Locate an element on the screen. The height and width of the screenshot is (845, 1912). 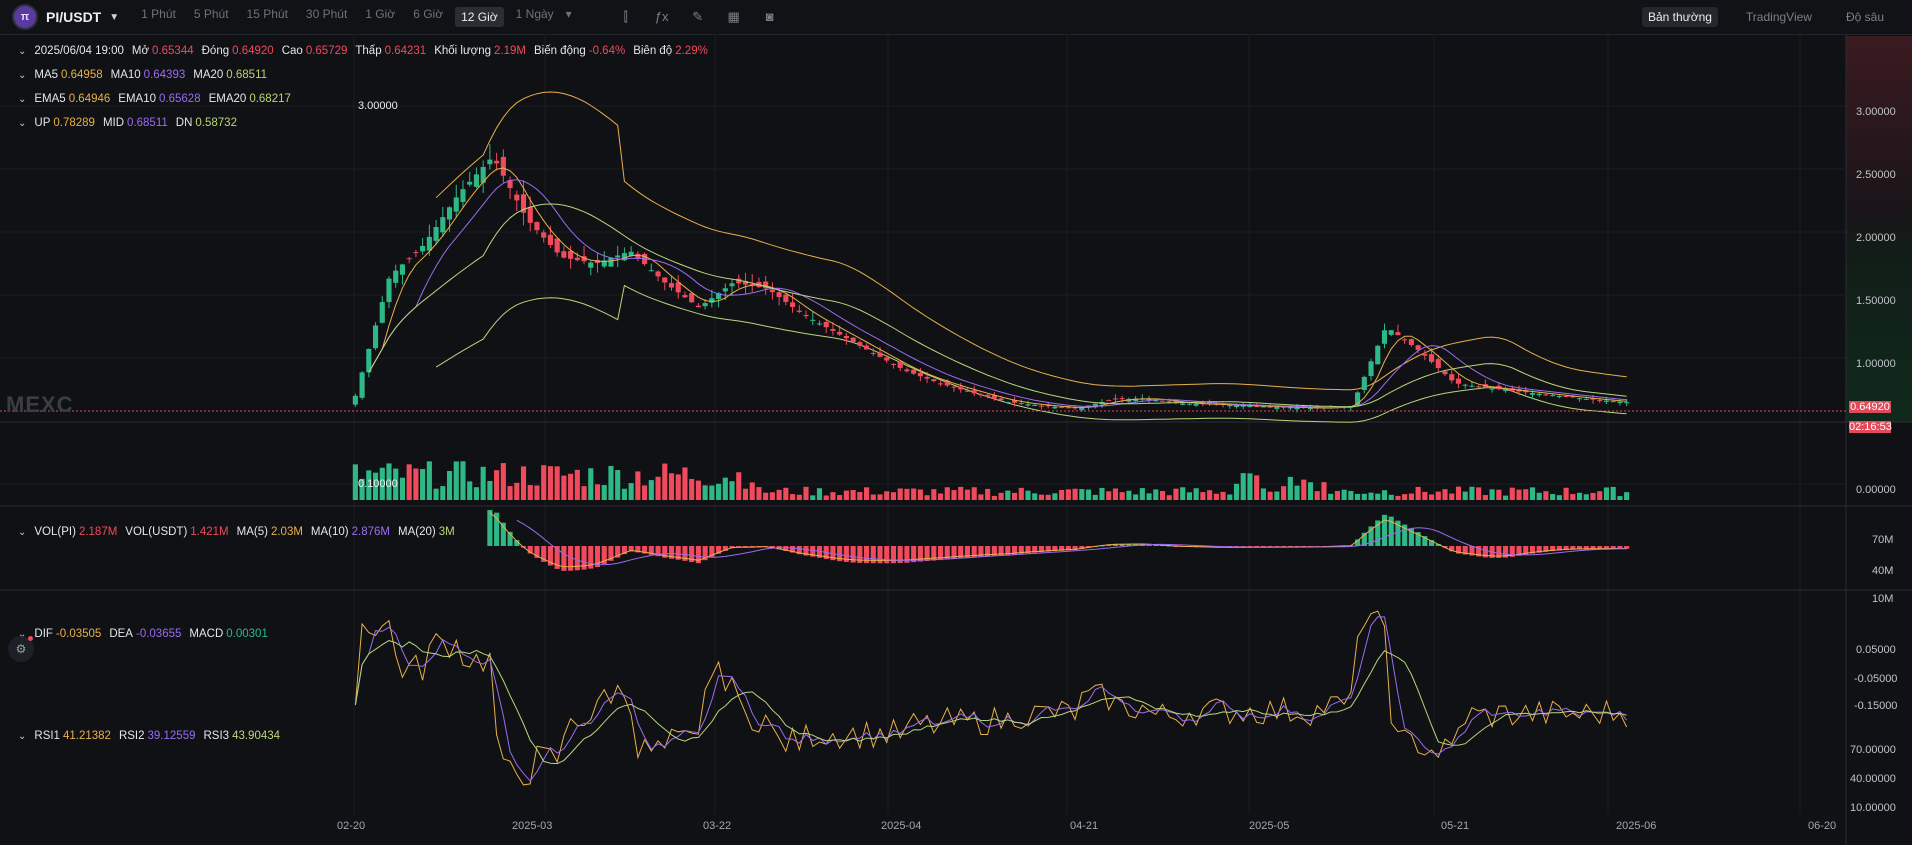
interval-15m: 15 Phút is located at coordinates (267, 17).